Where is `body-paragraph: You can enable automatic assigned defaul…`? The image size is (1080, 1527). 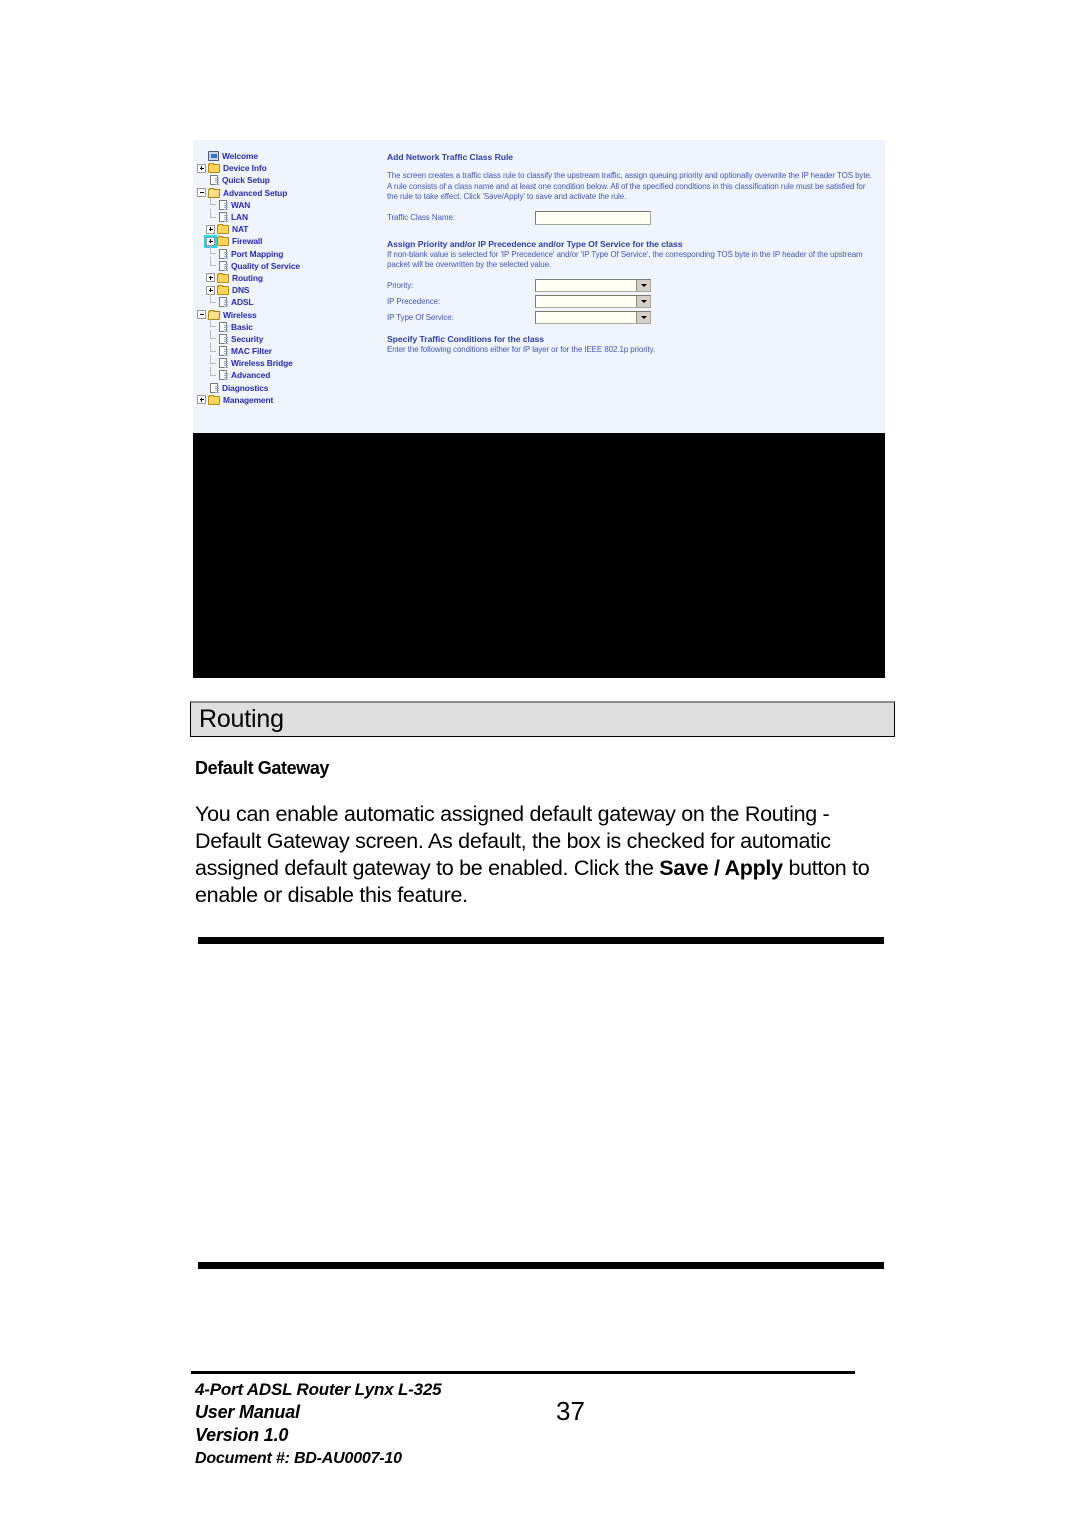 body-paragraph: You can enable automatic assigned defaul… is located at coordinates (545, 855).